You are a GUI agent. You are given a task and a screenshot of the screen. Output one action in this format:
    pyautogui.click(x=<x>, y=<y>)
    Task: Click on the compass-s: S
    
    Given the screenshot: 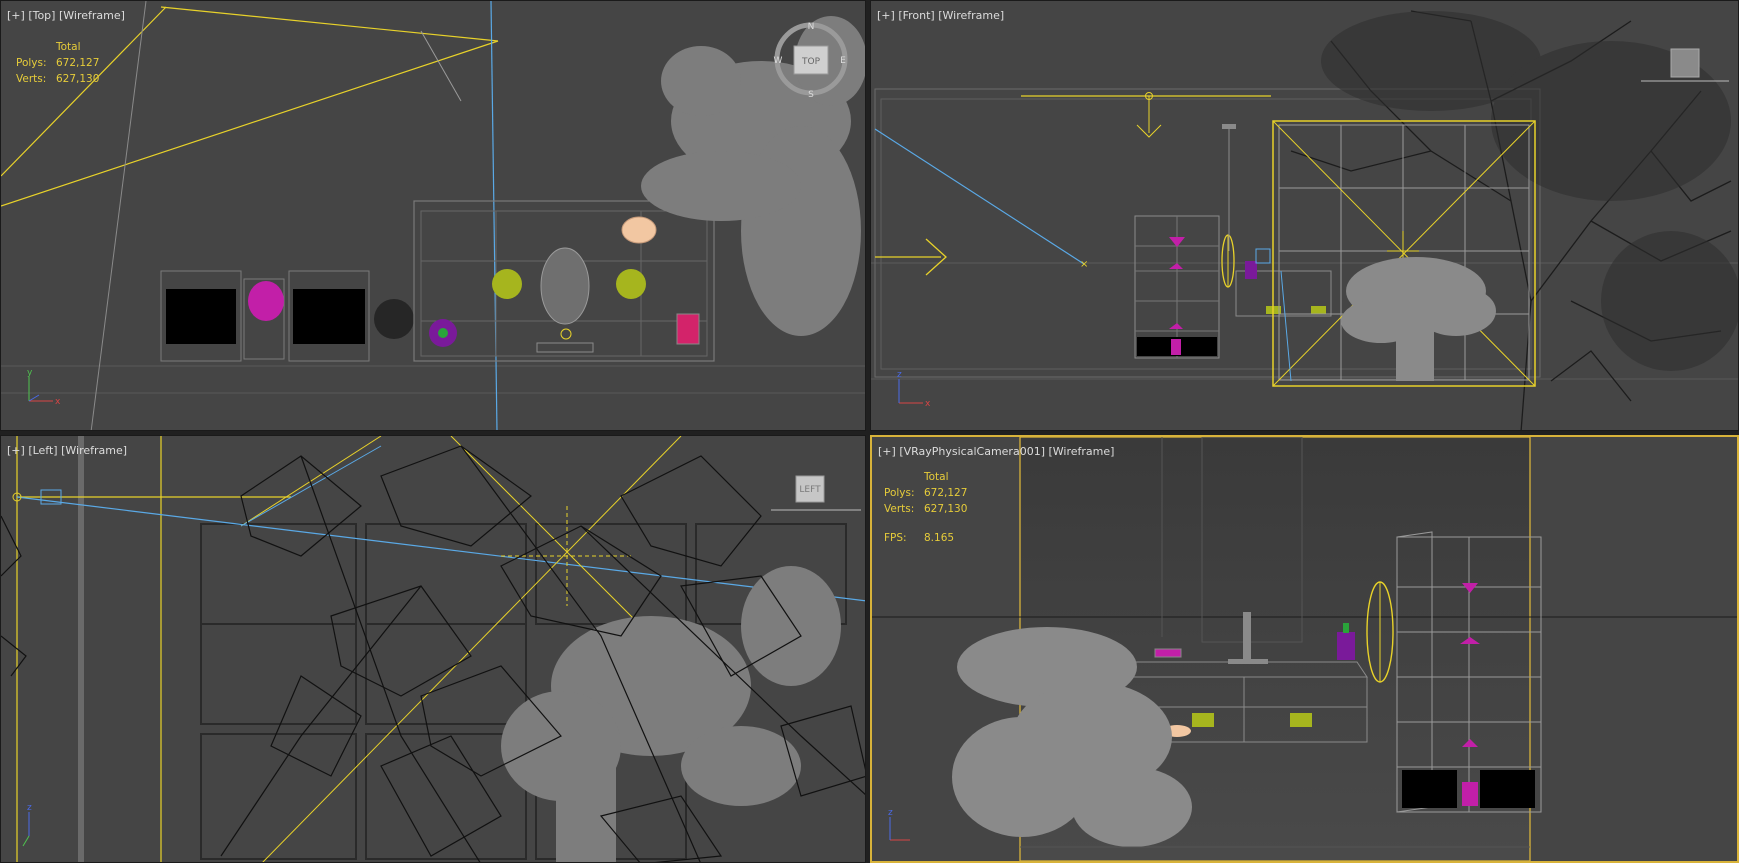 What is the action you would take?
    pyautogui.click(x=811, y=95)
    